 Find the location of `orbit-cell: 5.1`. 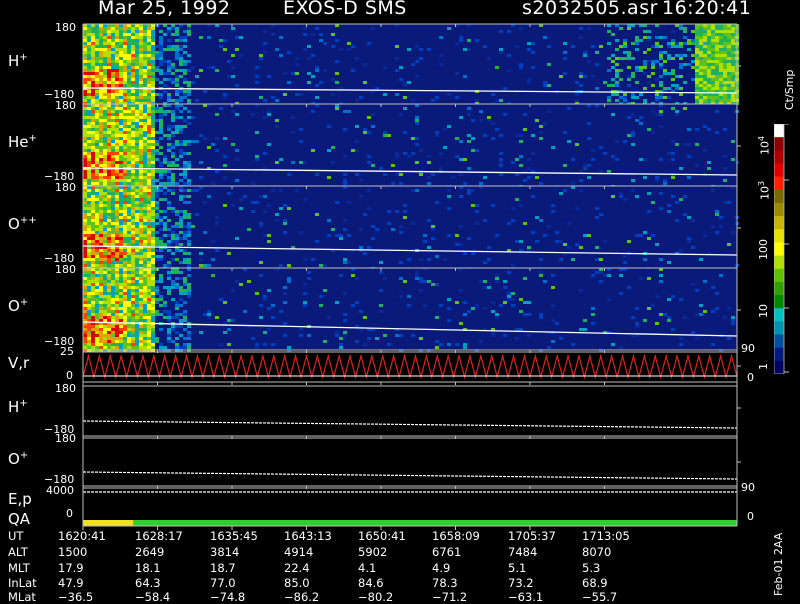

orbit-cell: 5.1 is located at coordinates (517, 568).